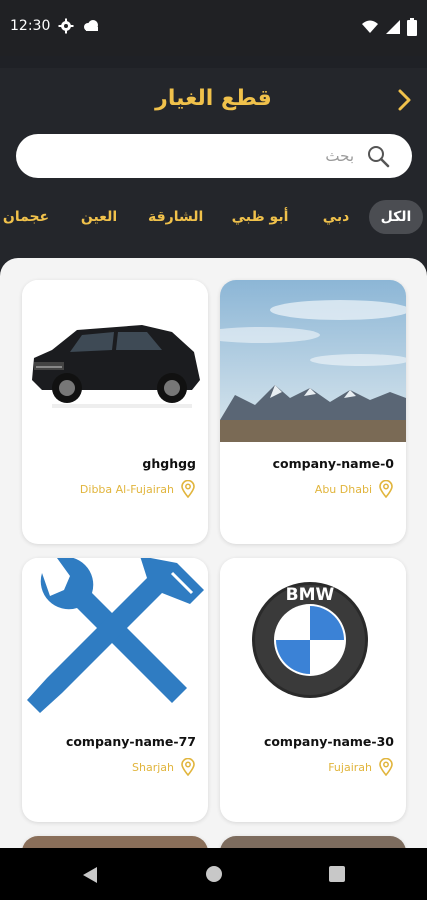  I want to click on company-card: BMW company-name-30 Fujairah, so click(313, 690).